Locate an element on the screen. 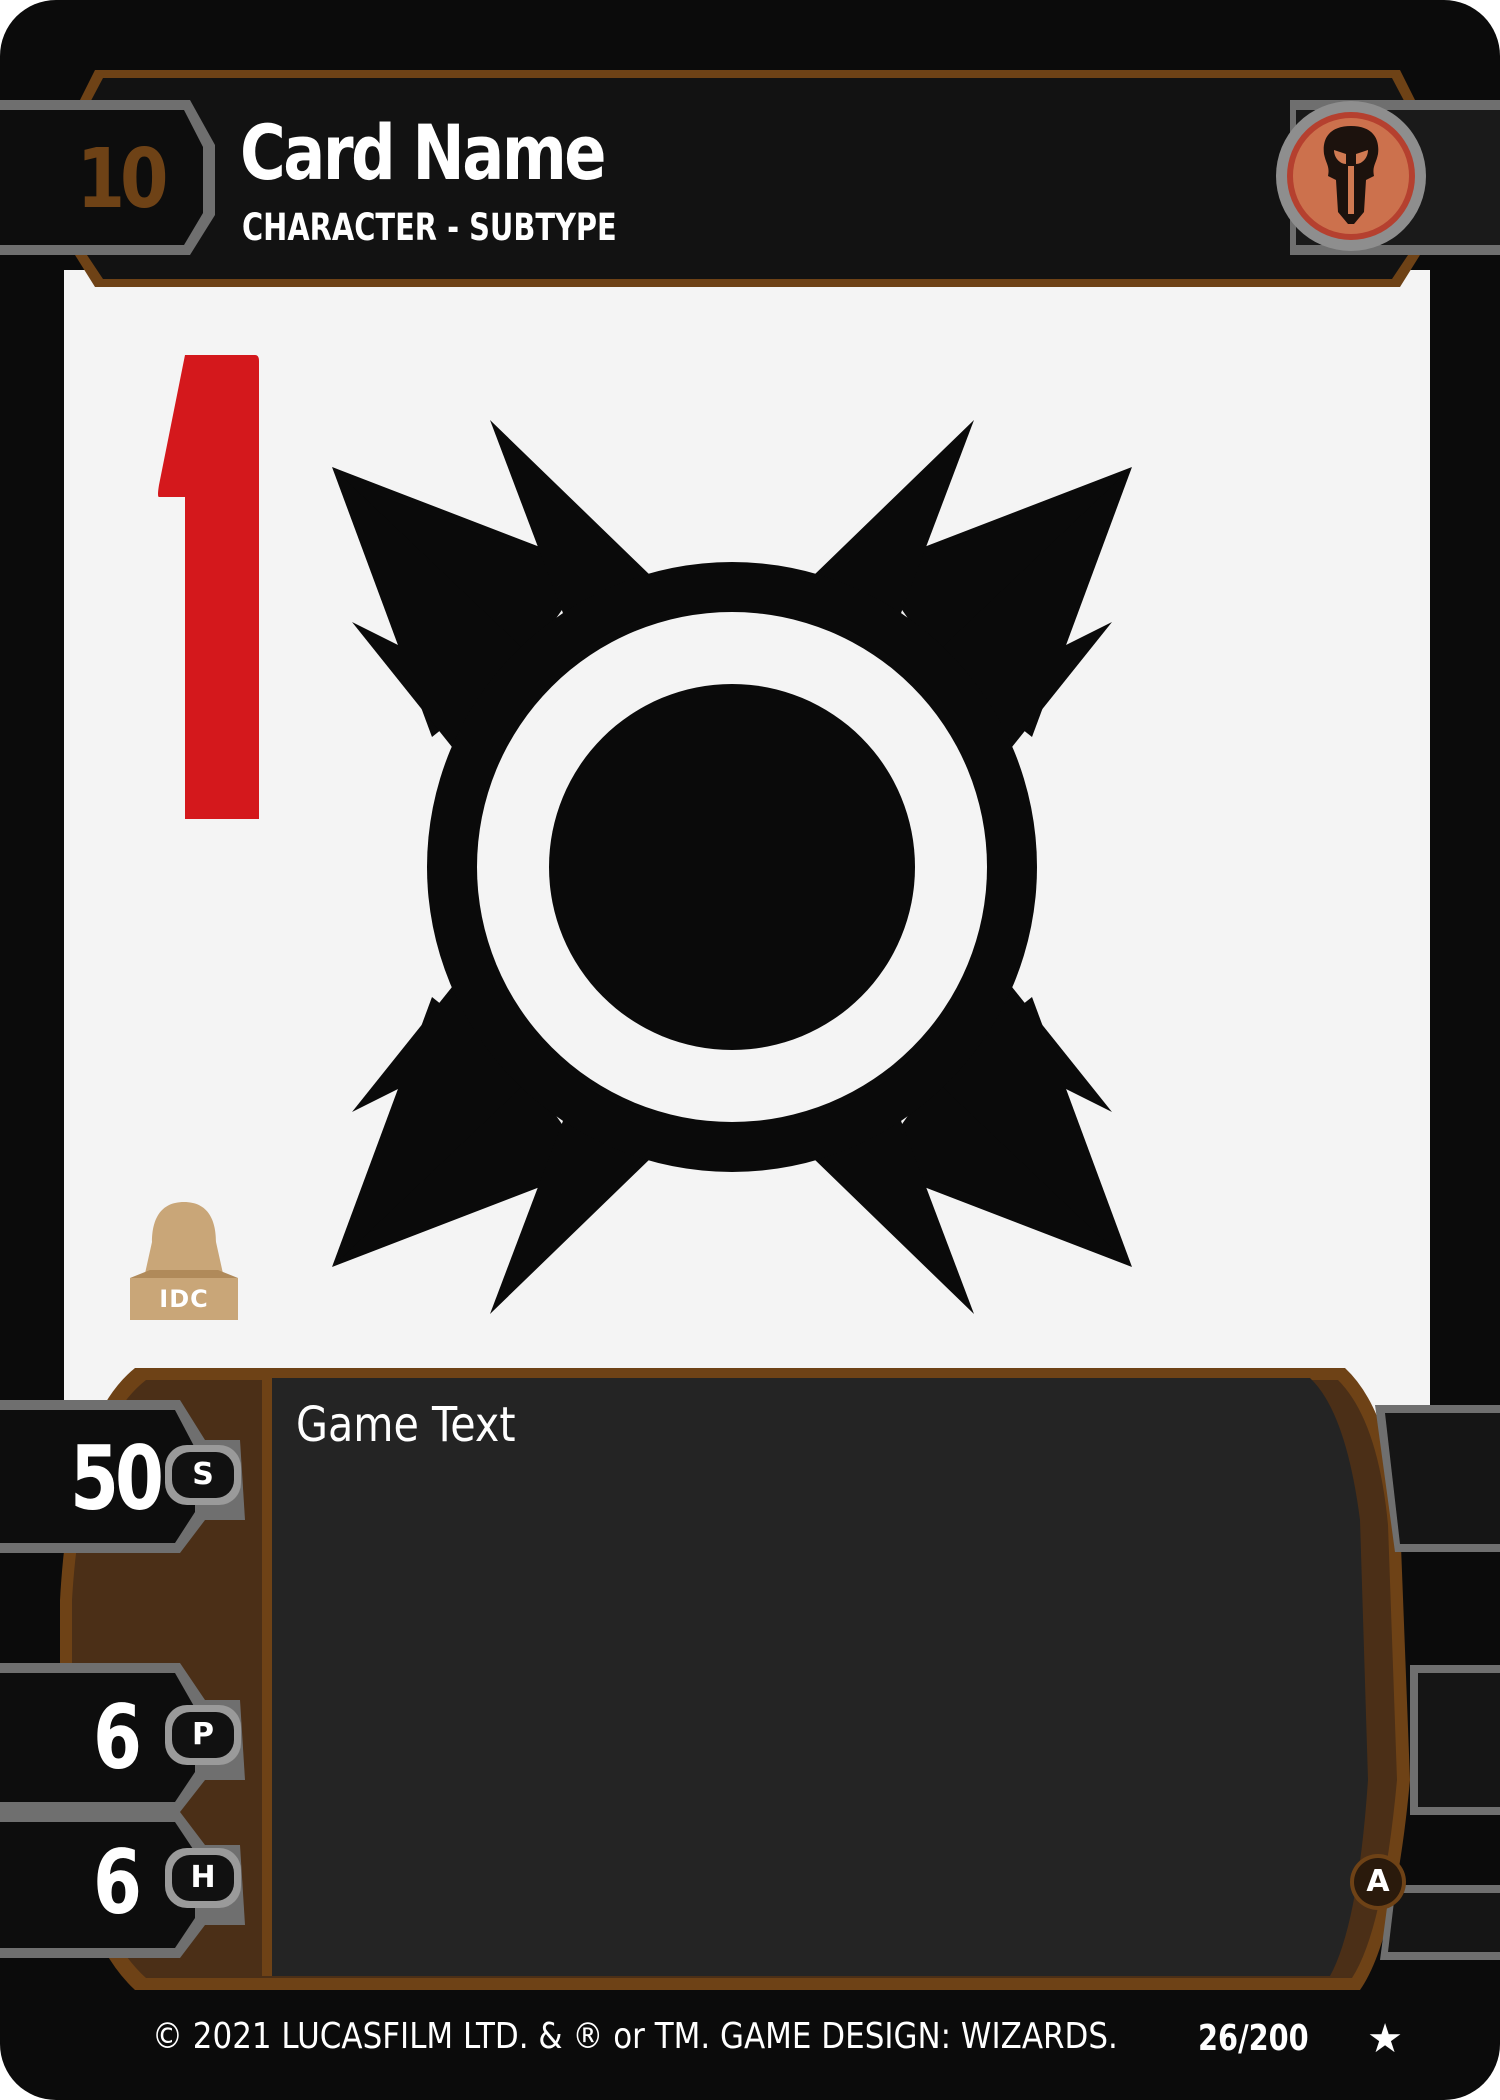 This screenshot has width=1500, height=2100. stat-letter-h: H is located at coordinates (203, 1877).